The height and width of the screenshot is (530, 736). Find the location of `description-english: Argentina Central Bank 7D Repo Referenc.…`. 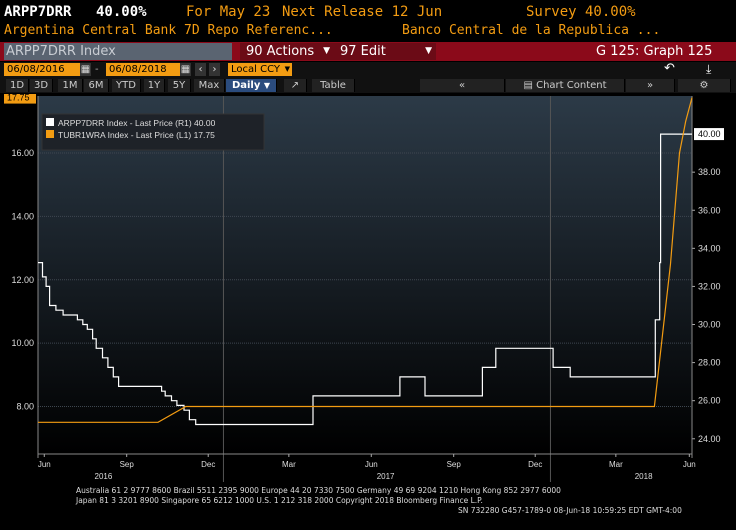

description-english: Argentina Central Bank 7D Repo Referenc.… is located at coordinates (168, 30).